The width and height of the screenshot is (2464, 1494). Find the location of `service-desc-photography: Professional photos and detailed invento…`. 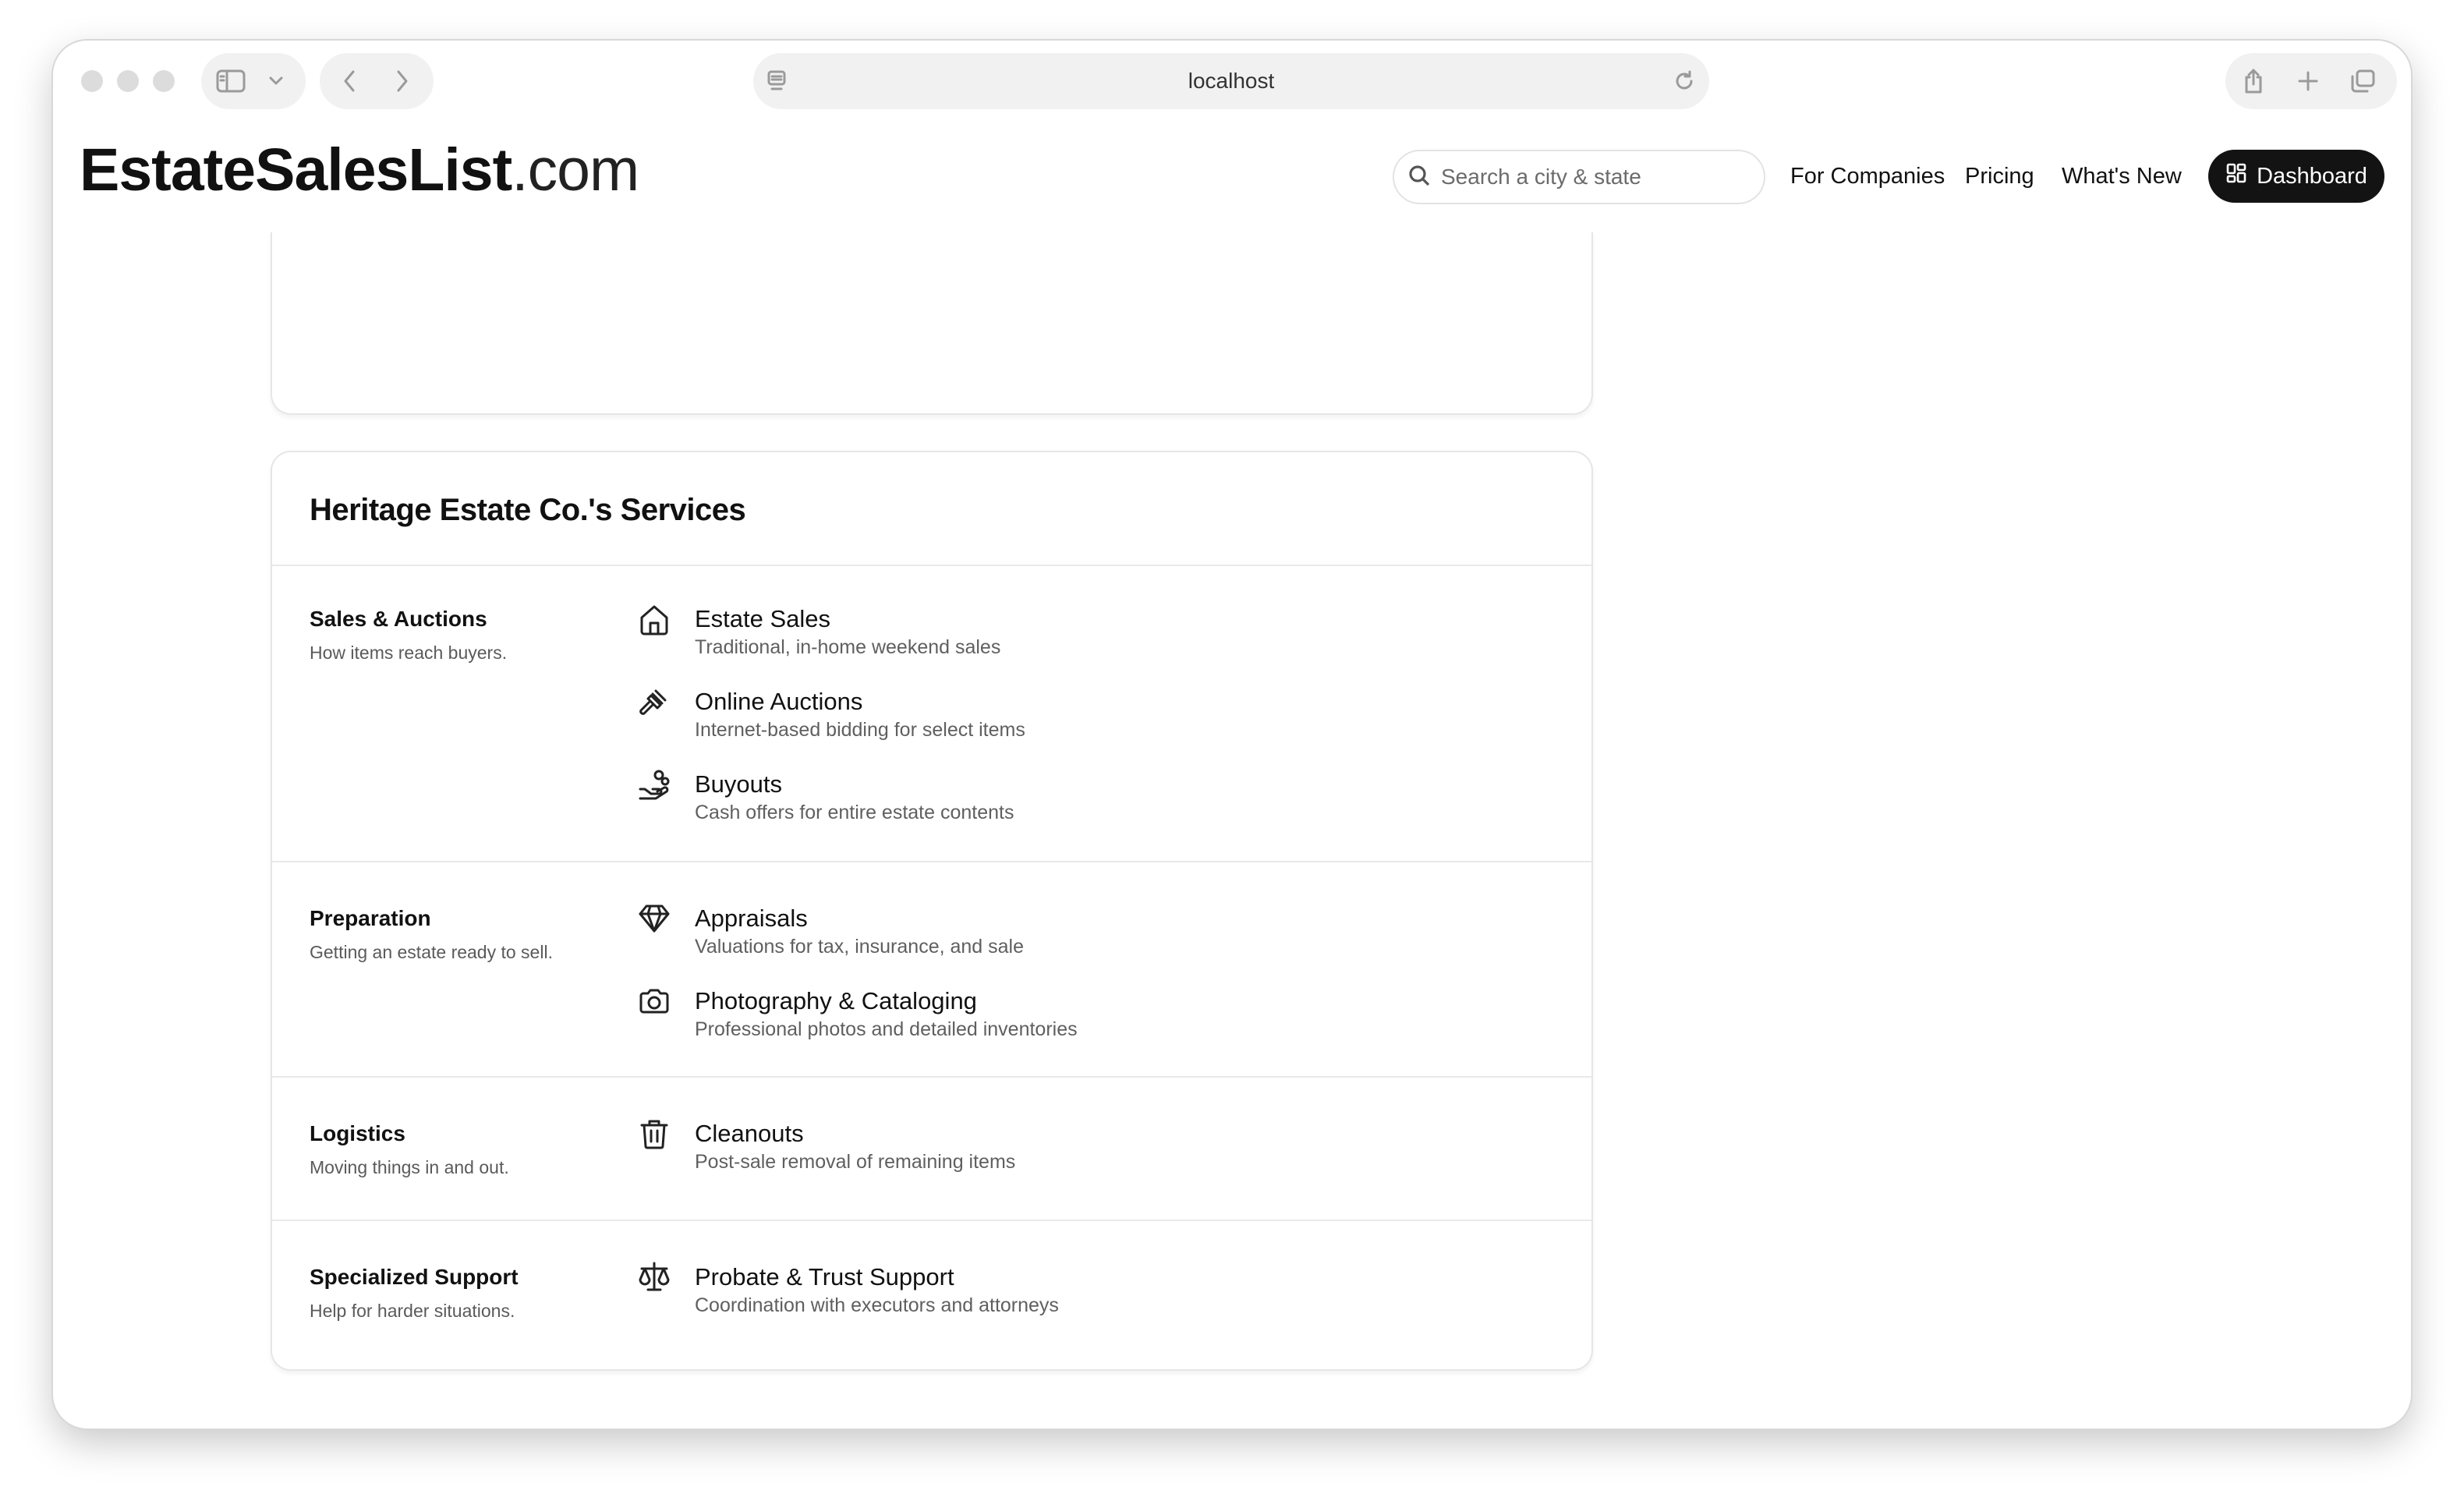

service-desc-photography: Professional photos and detailed invento… is located at coordinates (886, 1029).